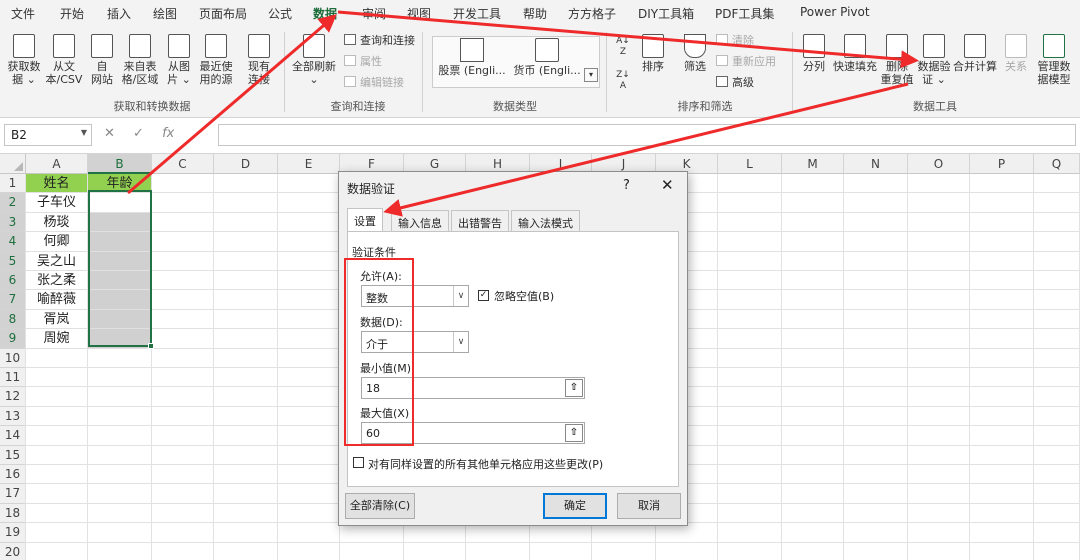 The width and height of the screenshot is (1080, 560). I want to click on reapply-button: 重新应用, so click(746, 61).